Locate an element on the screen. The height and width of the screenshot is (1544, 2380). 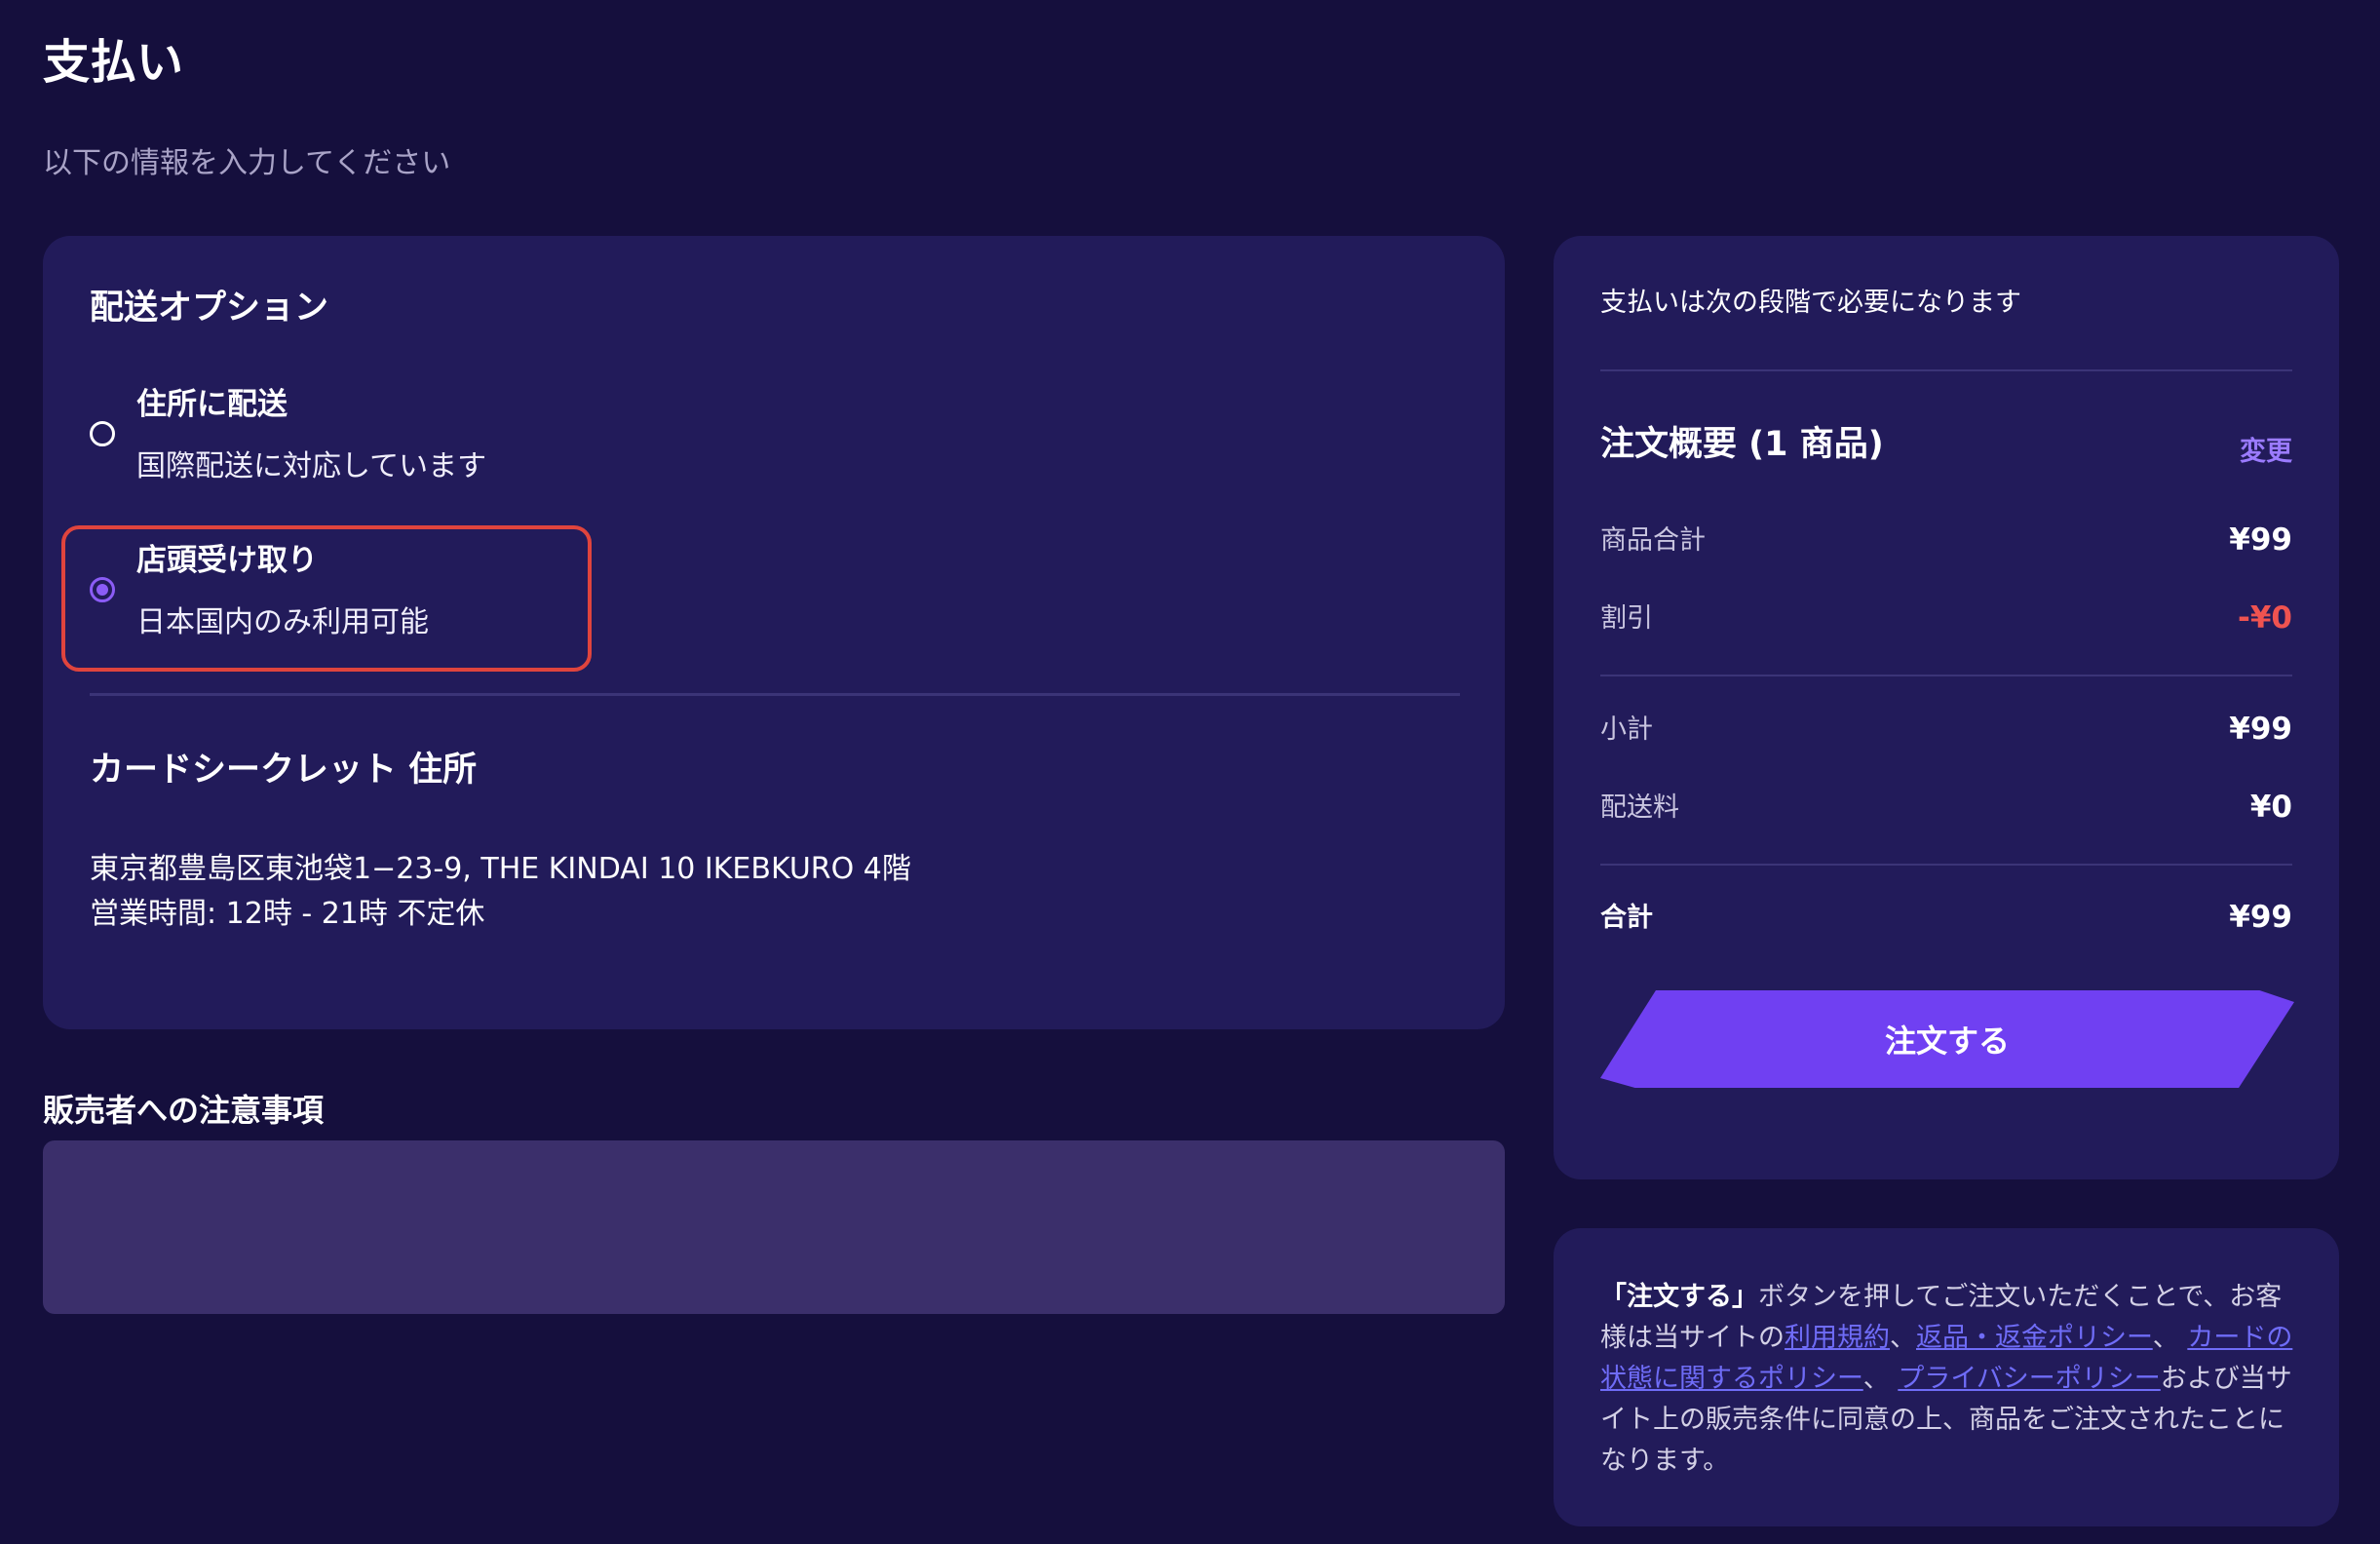
option-title: 住所に配送 is located at coordinates (212, 404).